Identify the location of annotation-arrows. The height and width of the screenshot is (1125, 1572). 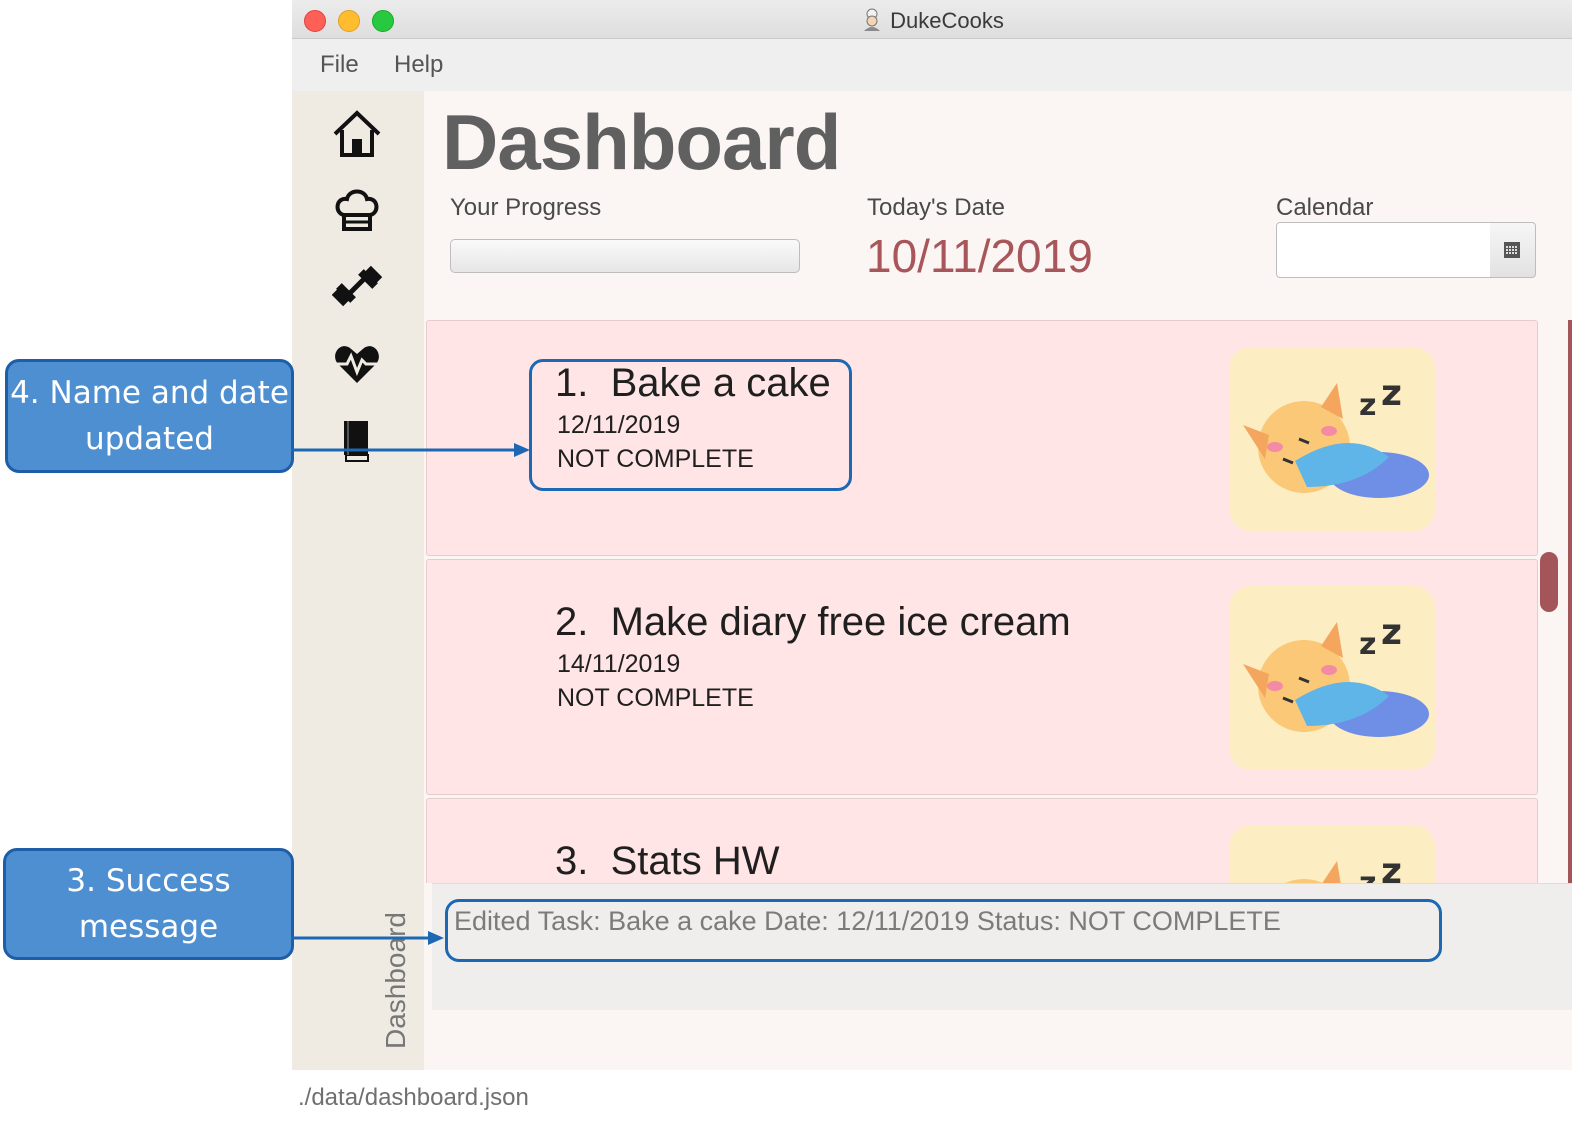
(410, 694).